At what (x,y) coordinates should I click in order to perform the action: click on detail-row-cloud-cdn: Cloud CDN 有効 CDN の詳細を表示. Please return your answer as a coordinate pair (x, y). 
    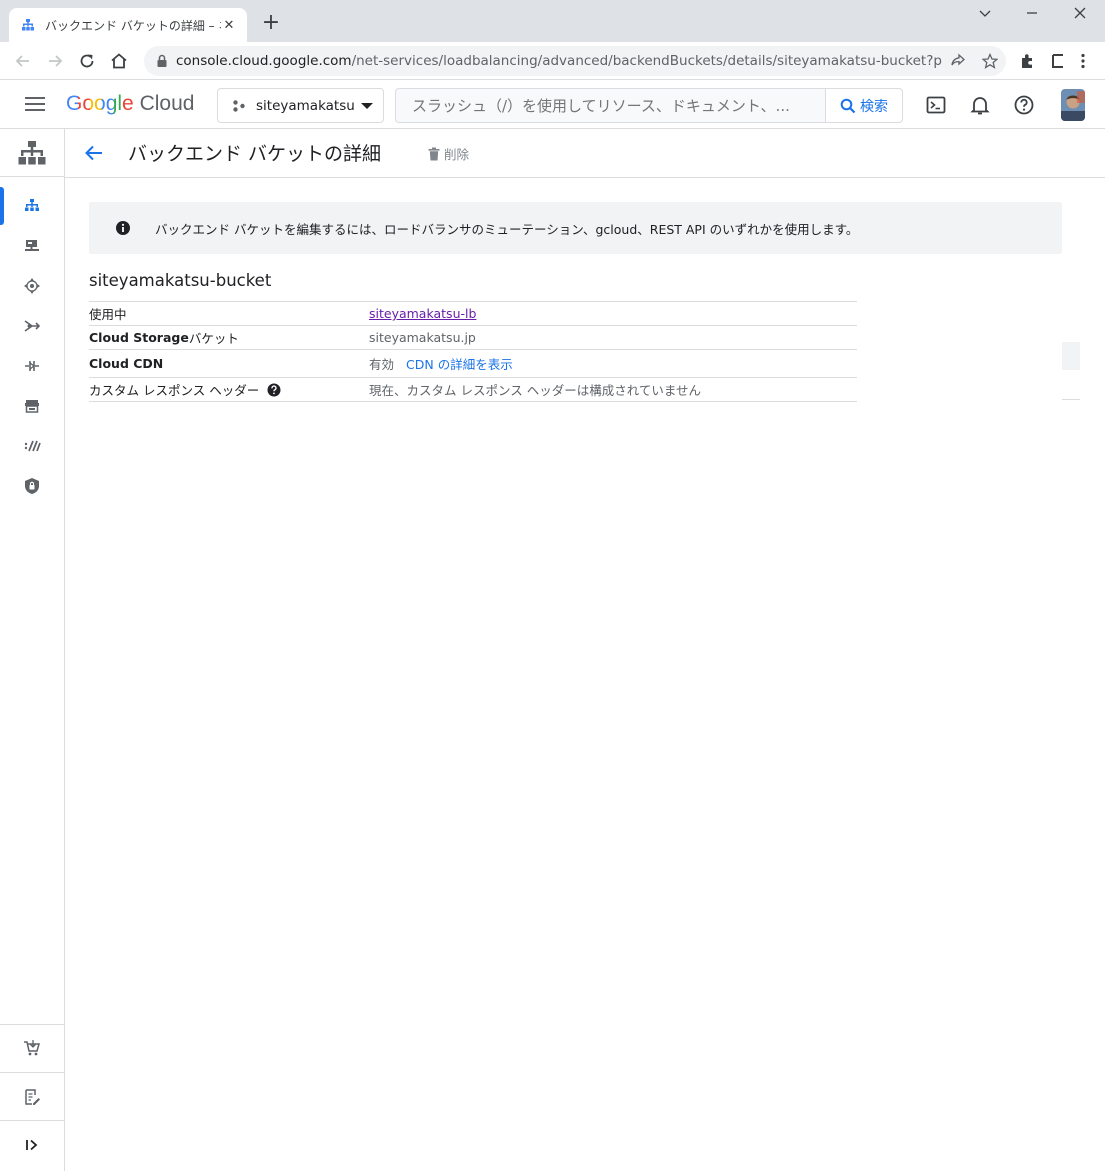
    Looking at the image, I should click on (473, 364).